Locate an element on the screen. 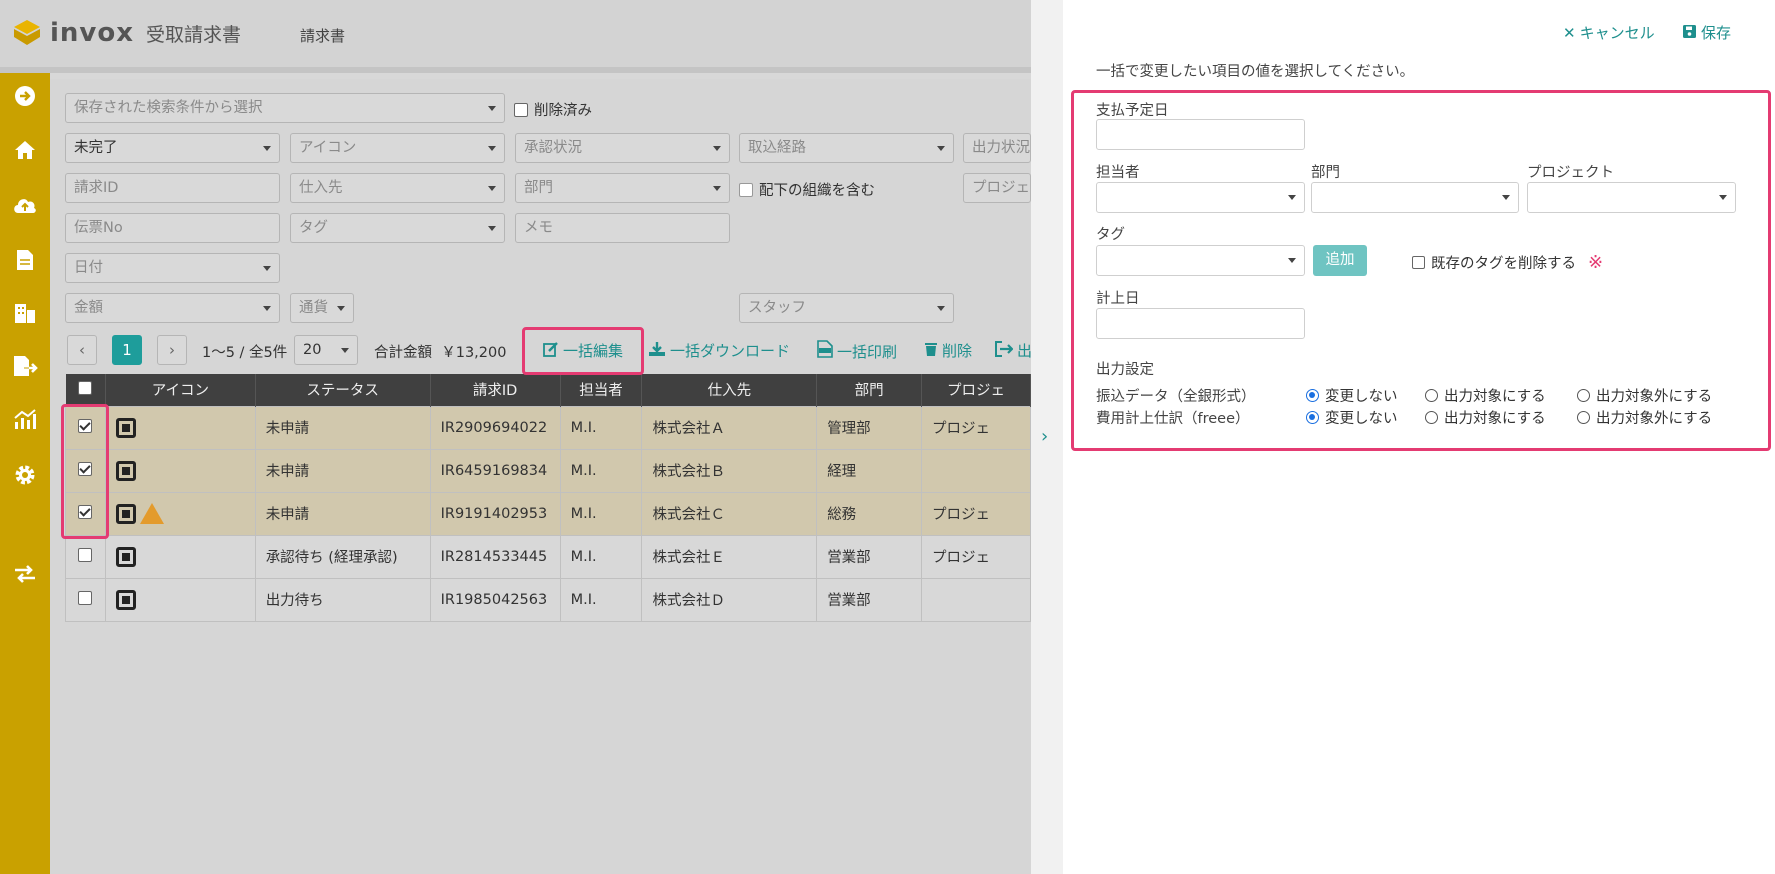 The height and width of the screenshot is (874, 1775). tag-select-panel is located at coordinates (1200, 260).